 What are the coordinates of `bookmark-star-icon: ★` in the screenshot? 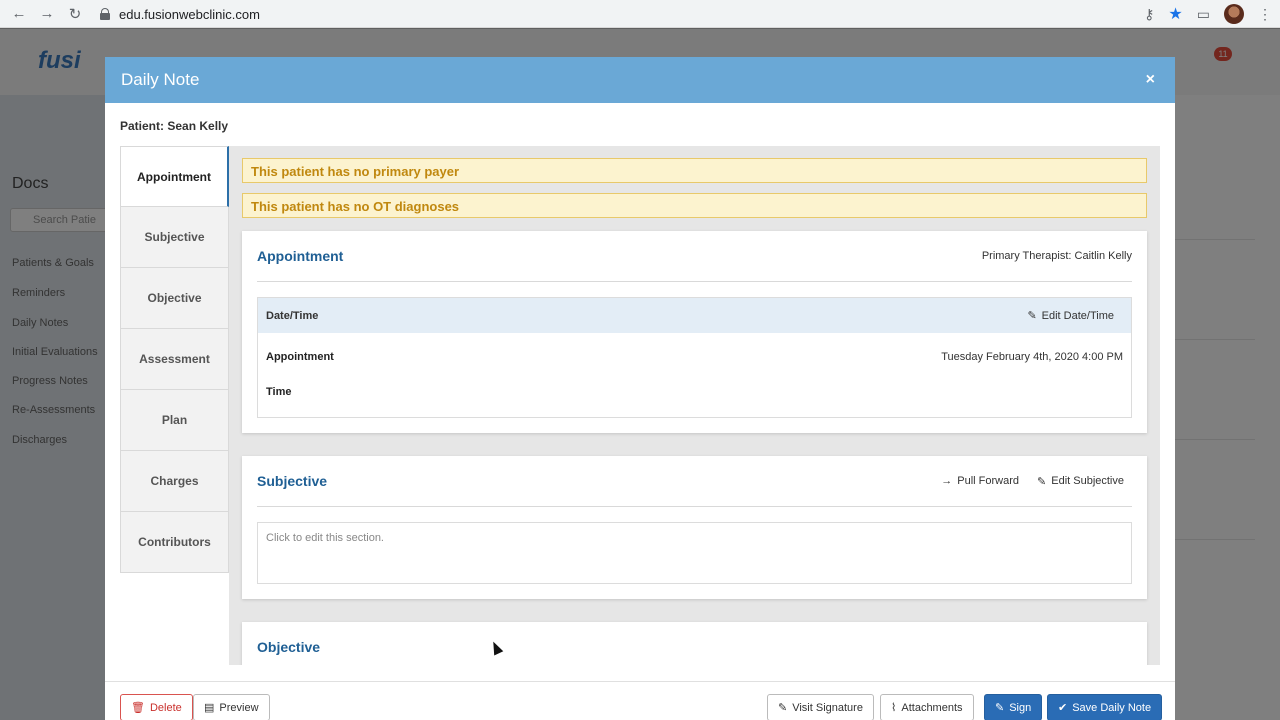 It's located at (1175, 14).